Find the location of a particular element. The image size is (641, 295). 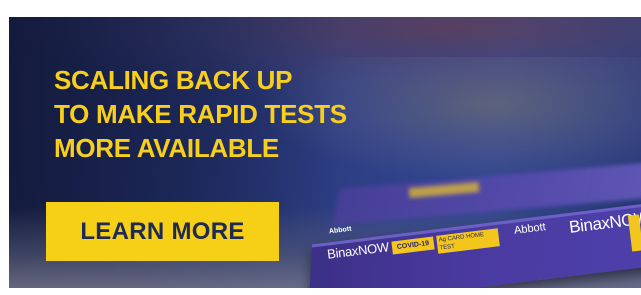

headline-line-2: TO MAKE RAPID TESTS is located at coordinates (200, 114).